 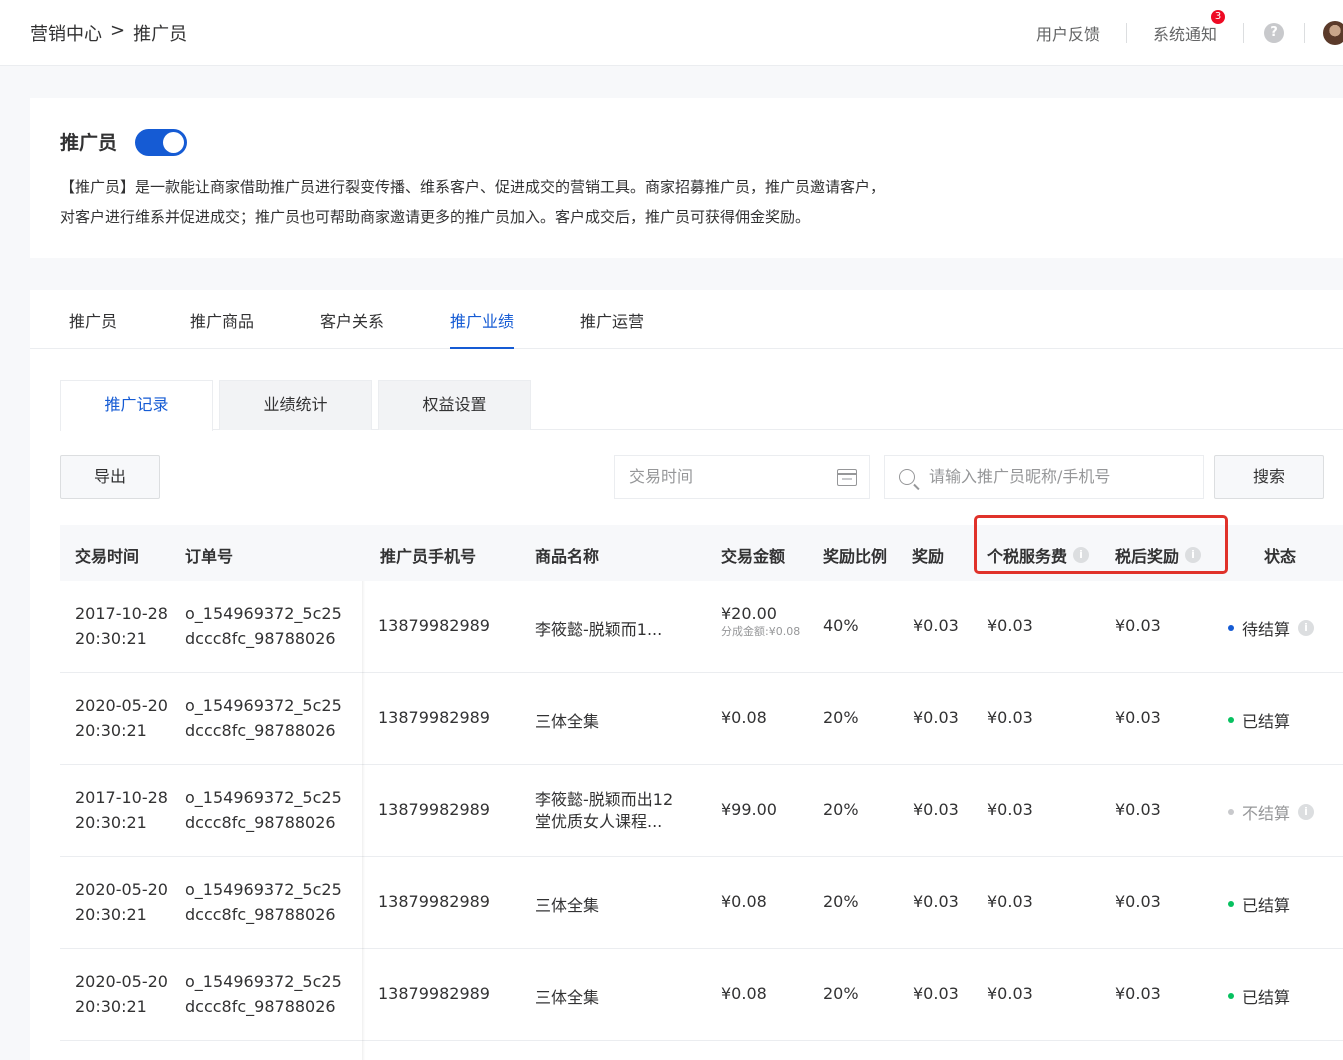 What do you see at coordinates (1280, 556) in the screenshot?
I see `col-status: 状态` at bounding box center [1280, 556].